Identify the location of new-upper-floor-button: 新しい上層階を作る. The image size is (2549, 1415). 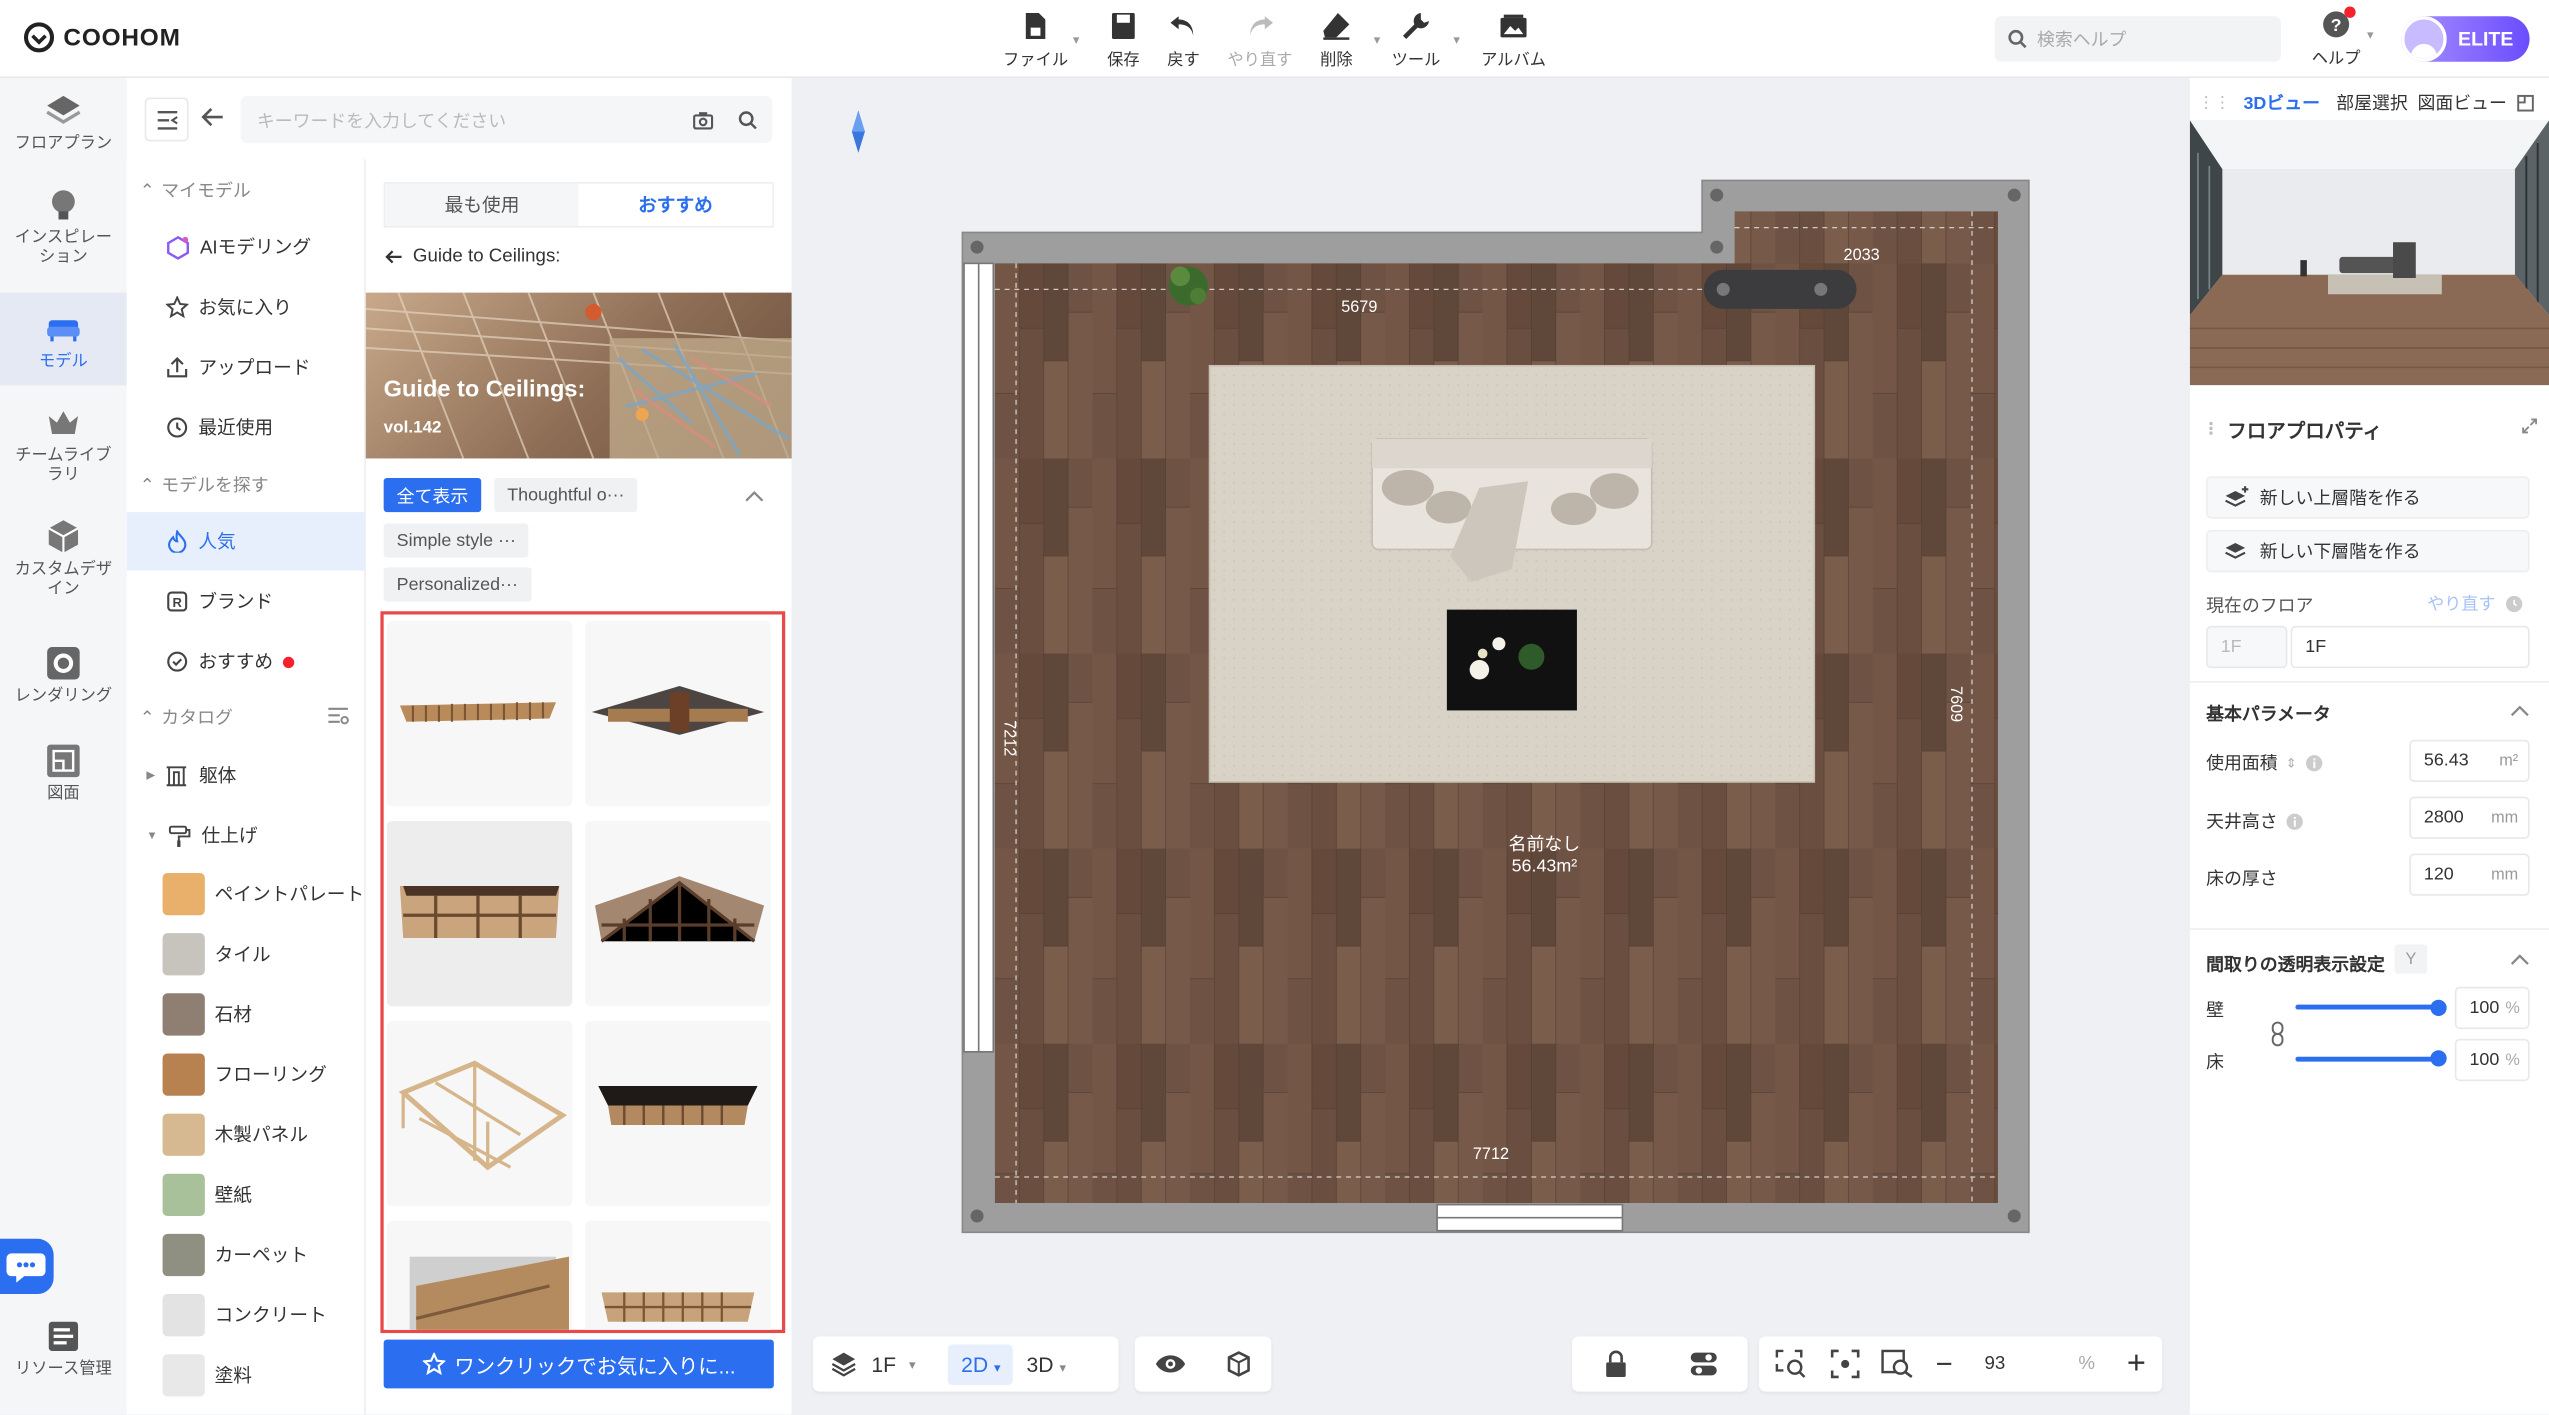
(2368, 497).